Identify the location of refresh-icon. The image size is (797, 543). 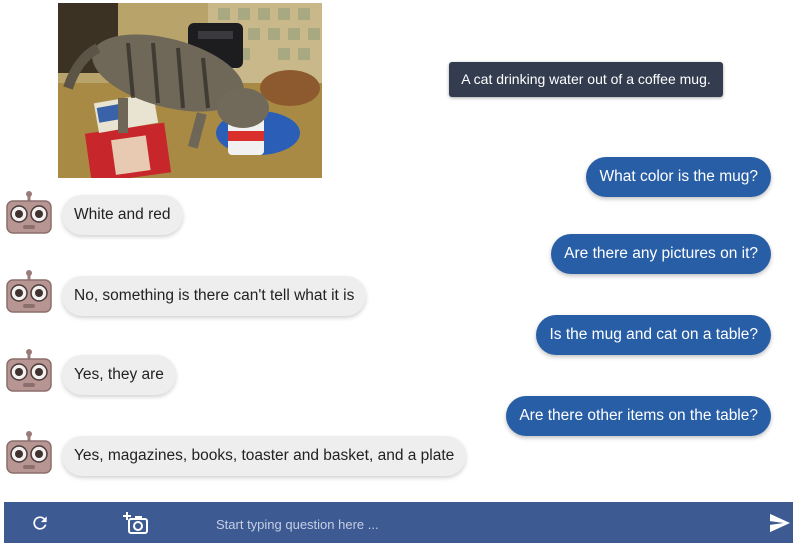
(40, 522).